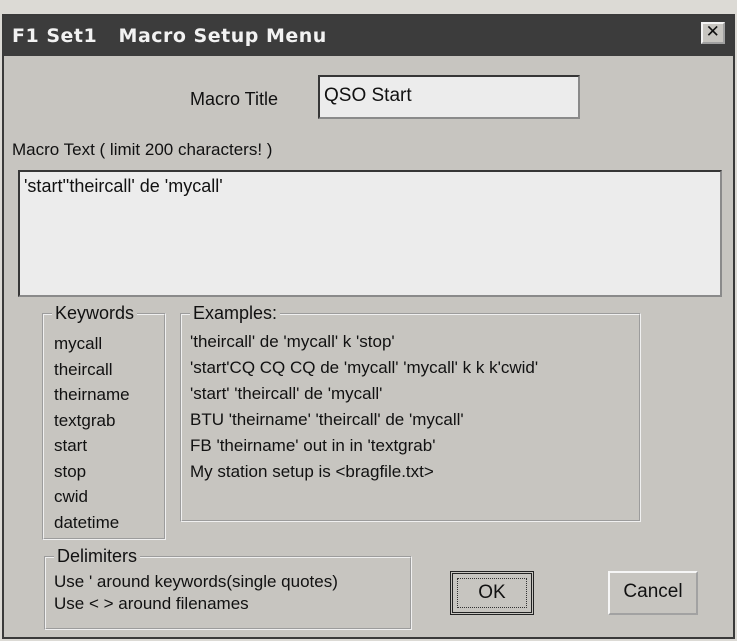 The height and width of the screenshot is (641, 737). What do you see at coordinates (169, 36) in the screenshot?
I see `window-title: F1 Set1 Macro Setup Menu` at bounding box center [169, 36].